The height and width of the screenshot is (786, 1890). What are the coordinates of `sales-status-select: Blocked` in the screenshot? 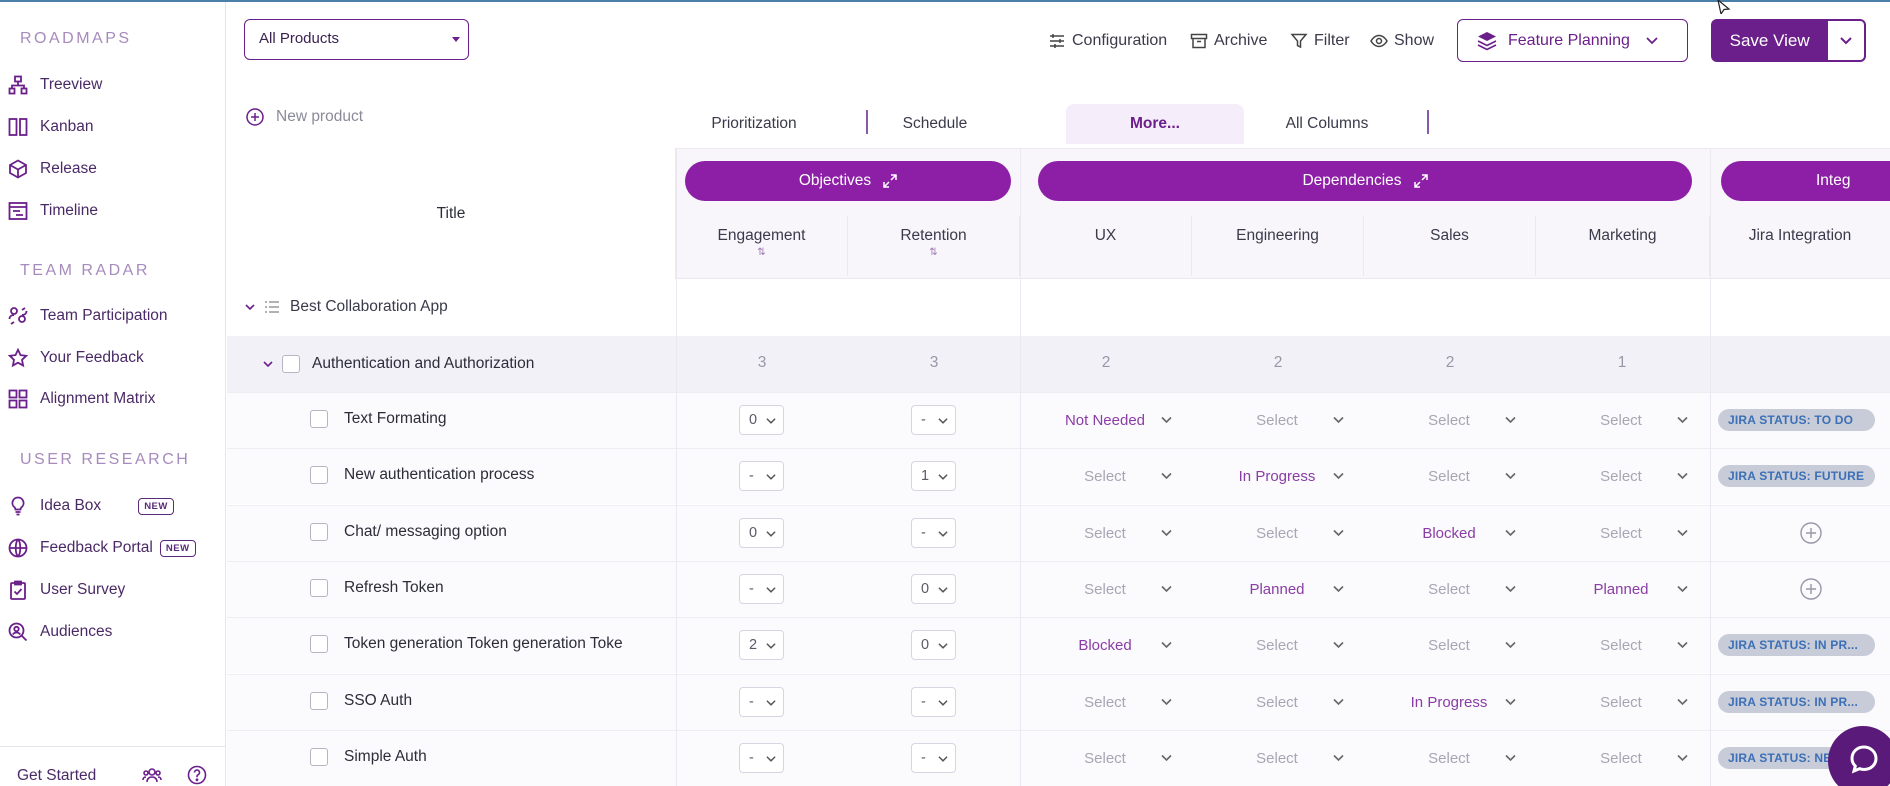 It's located at (1449, 533).